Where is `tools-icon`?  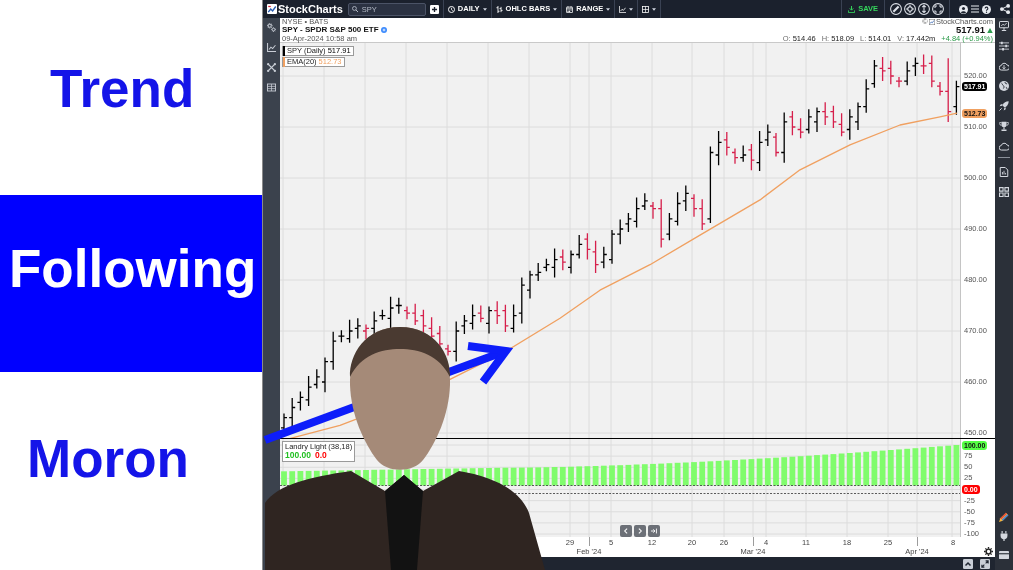 tools-icon is located at coordinates (271, 67).